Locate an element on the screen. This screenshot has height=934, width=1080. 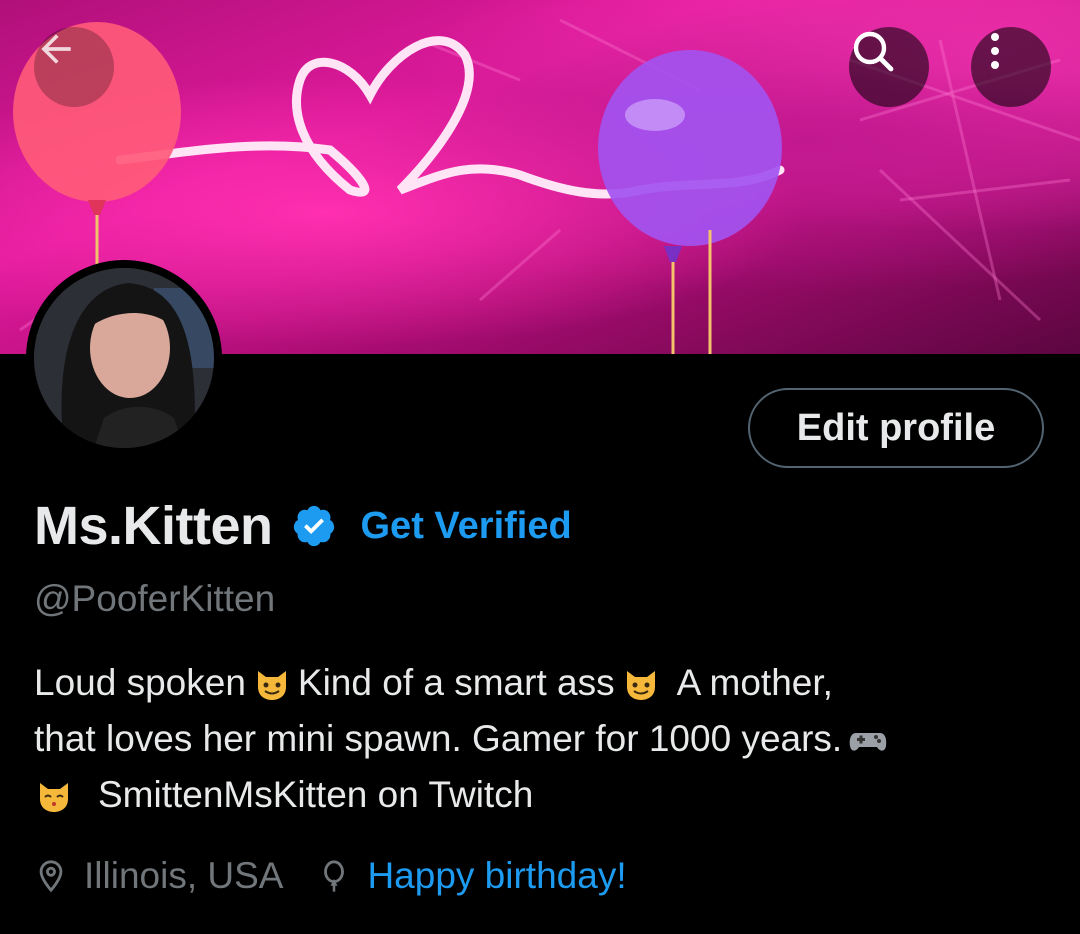
avatar-photo is located at coordinates (124, 358).